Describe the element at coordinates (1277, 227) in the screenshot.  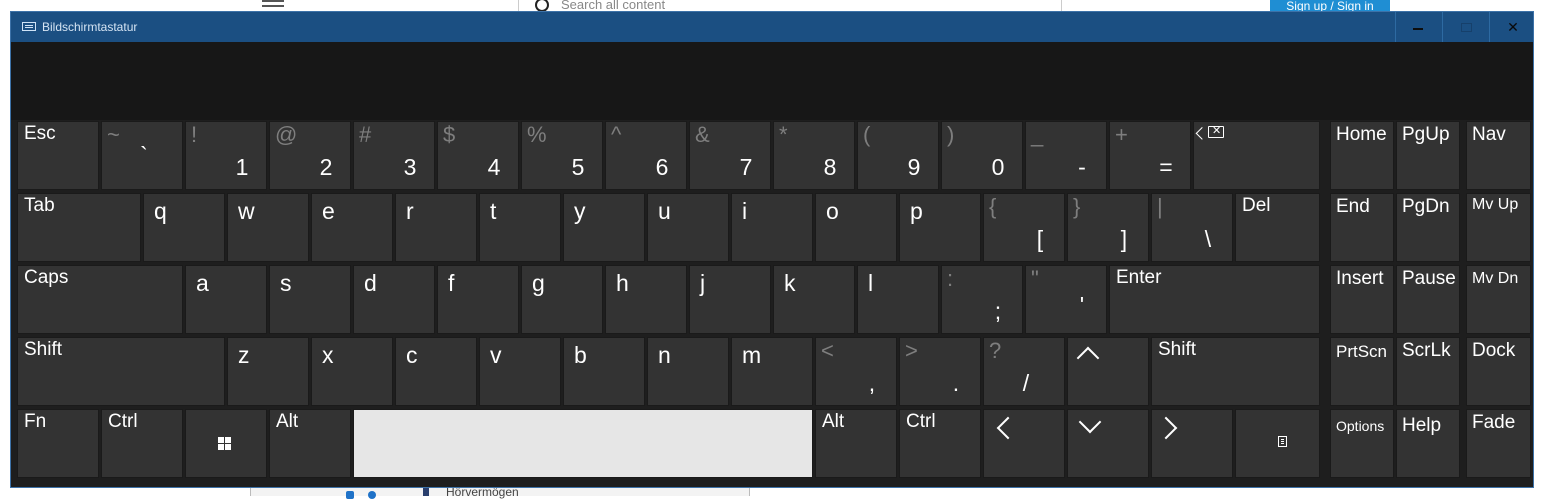
I see `key-del: Del` at that location.